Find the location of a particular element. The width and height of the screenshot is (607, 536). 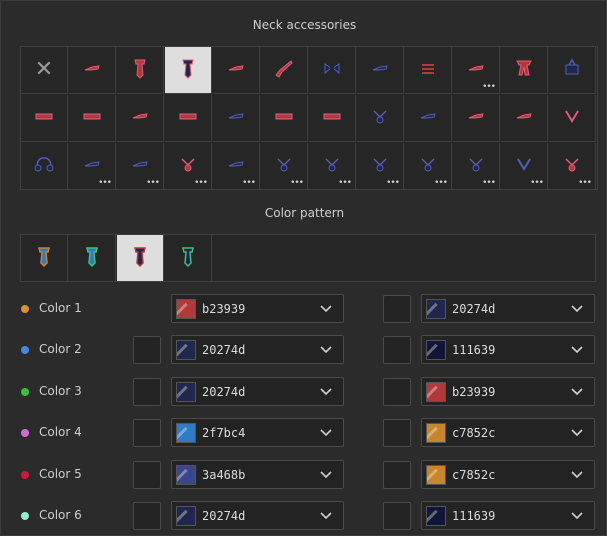

color-row: Color 3 20274d b23939 is located at coordinates (304, 392).